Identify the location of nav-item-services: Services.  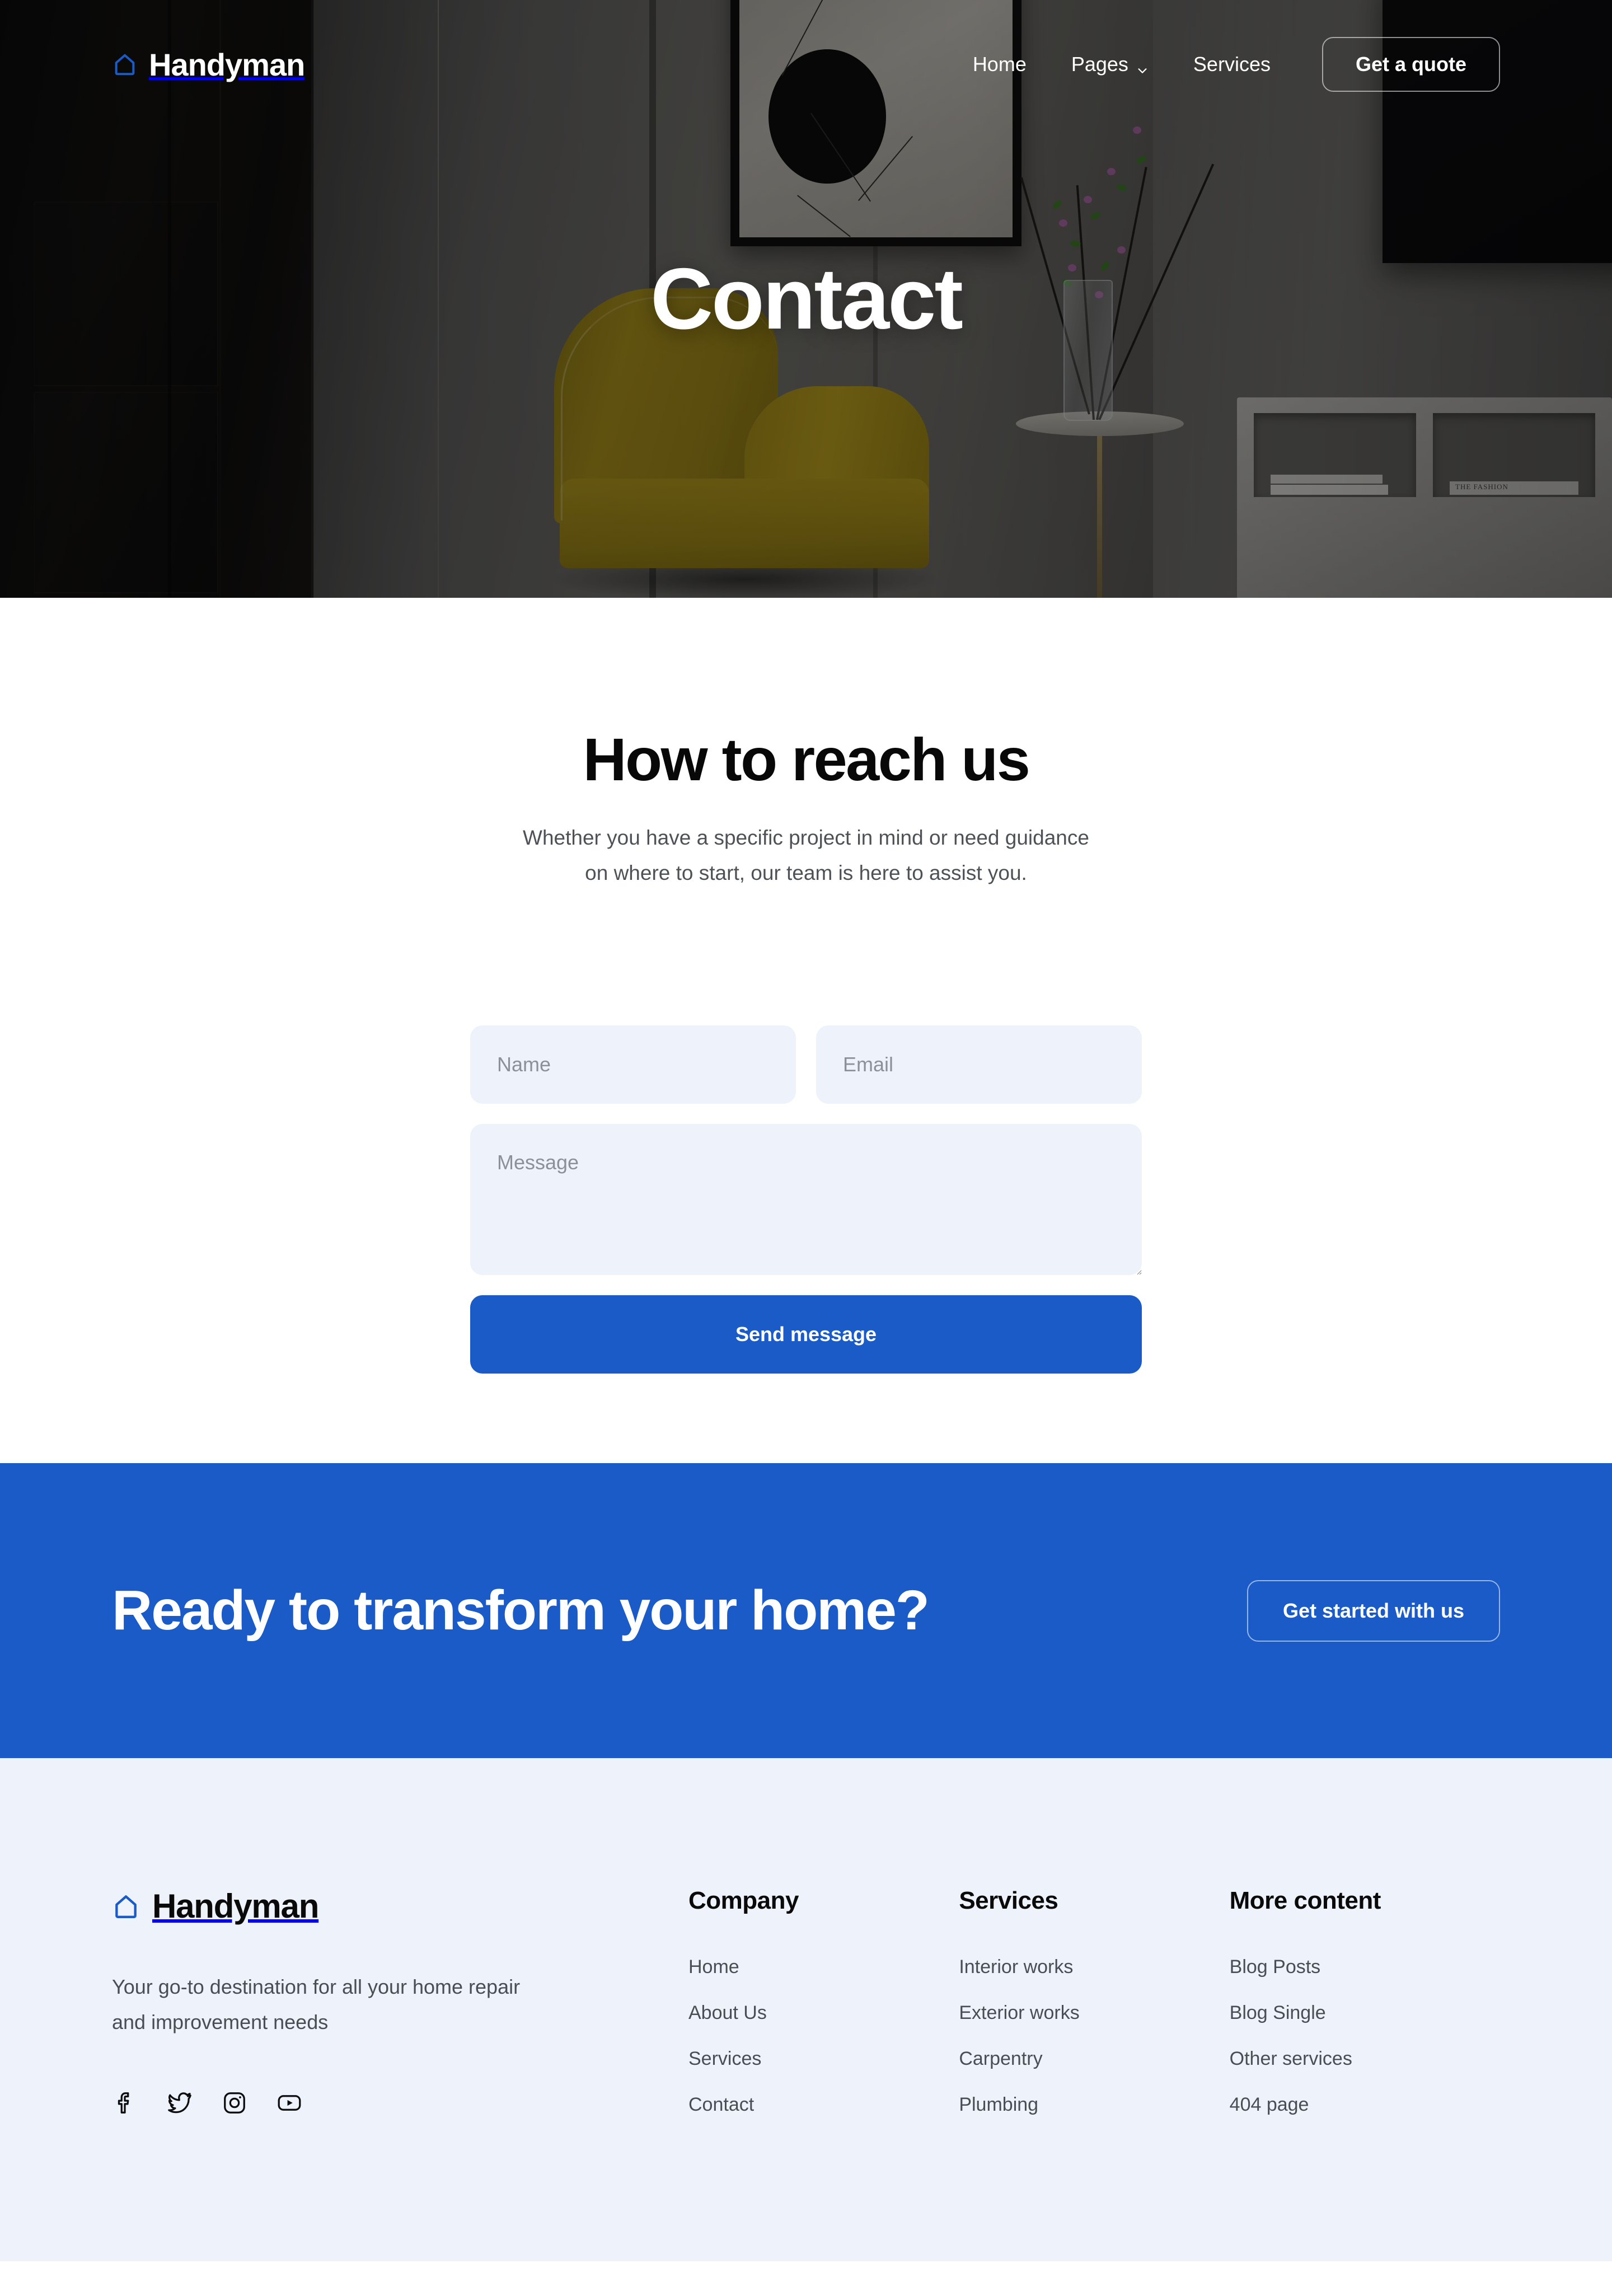
(1232, 64).